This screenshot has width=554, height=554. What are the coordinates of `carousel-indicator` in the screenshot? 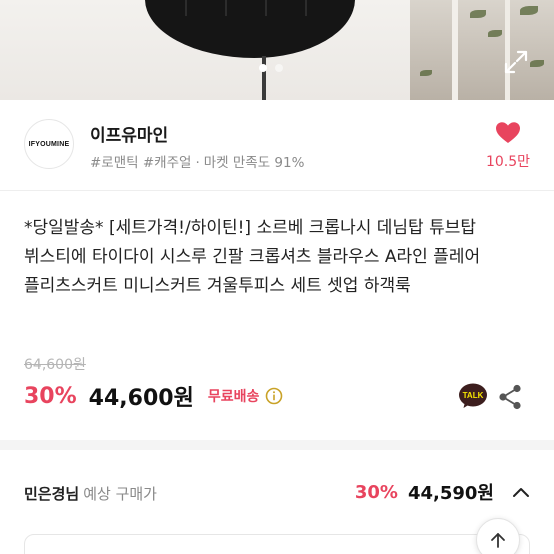 It's located at (271, 68).